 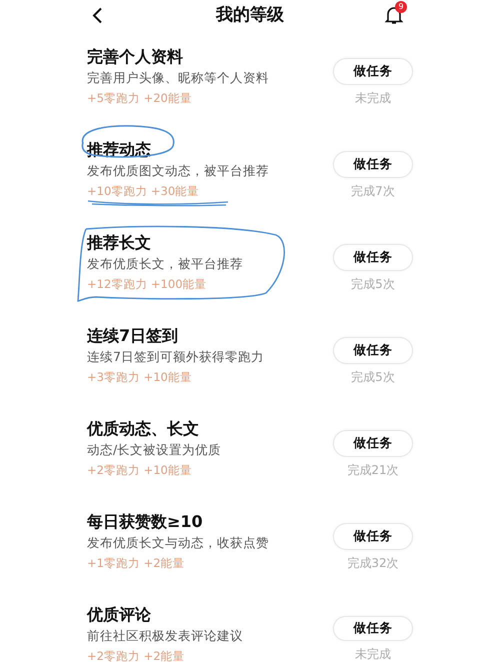 What do you see at coordinates (373, 470) in the screenshot?
I see `task-status: 完成21次` at bounding box center [373, 470].